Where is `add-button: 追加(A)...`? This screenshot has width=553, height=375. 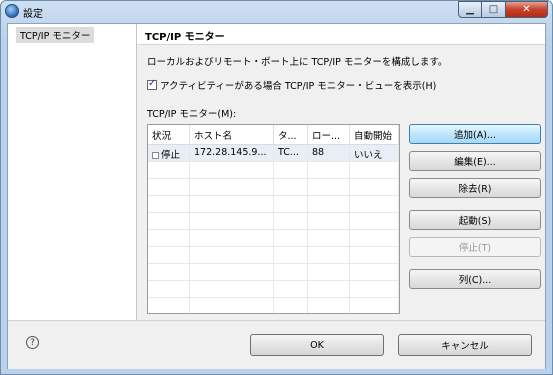 add-button: 追加(A)... is located at coordinates (475, 134).